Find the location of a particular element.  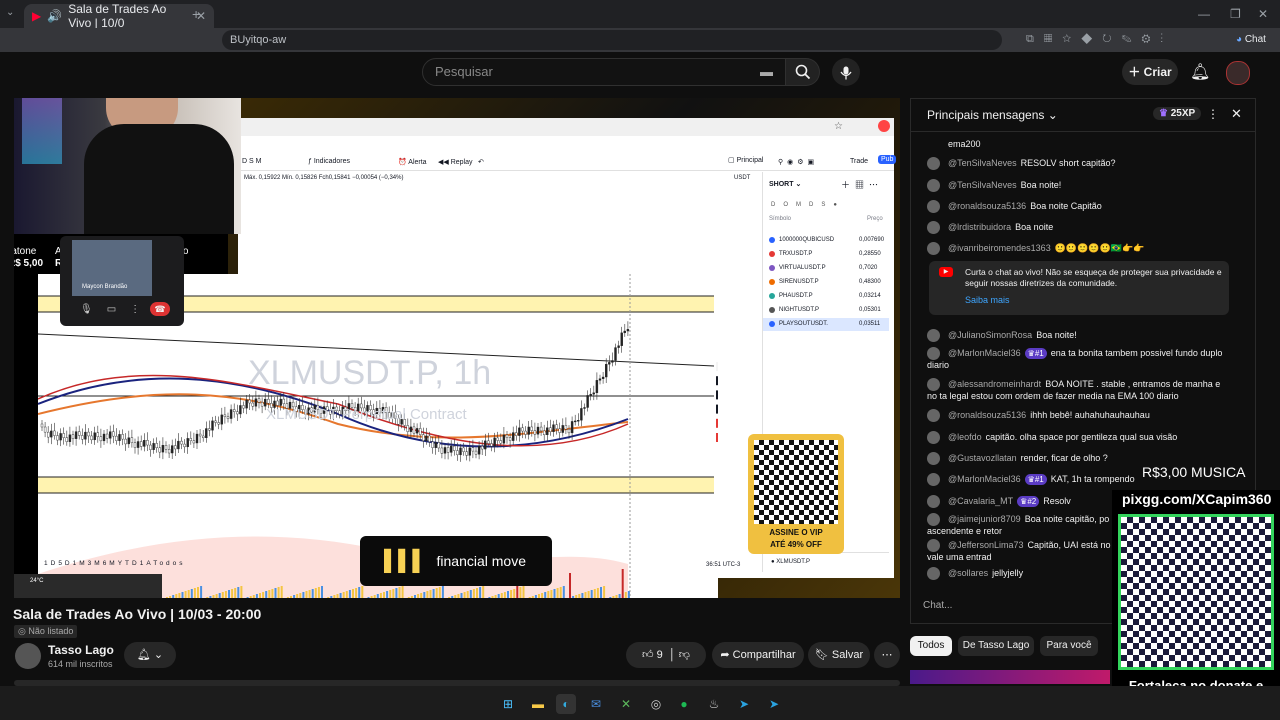

hang-up-icon: ☎ is located at coordinates (160, 309).